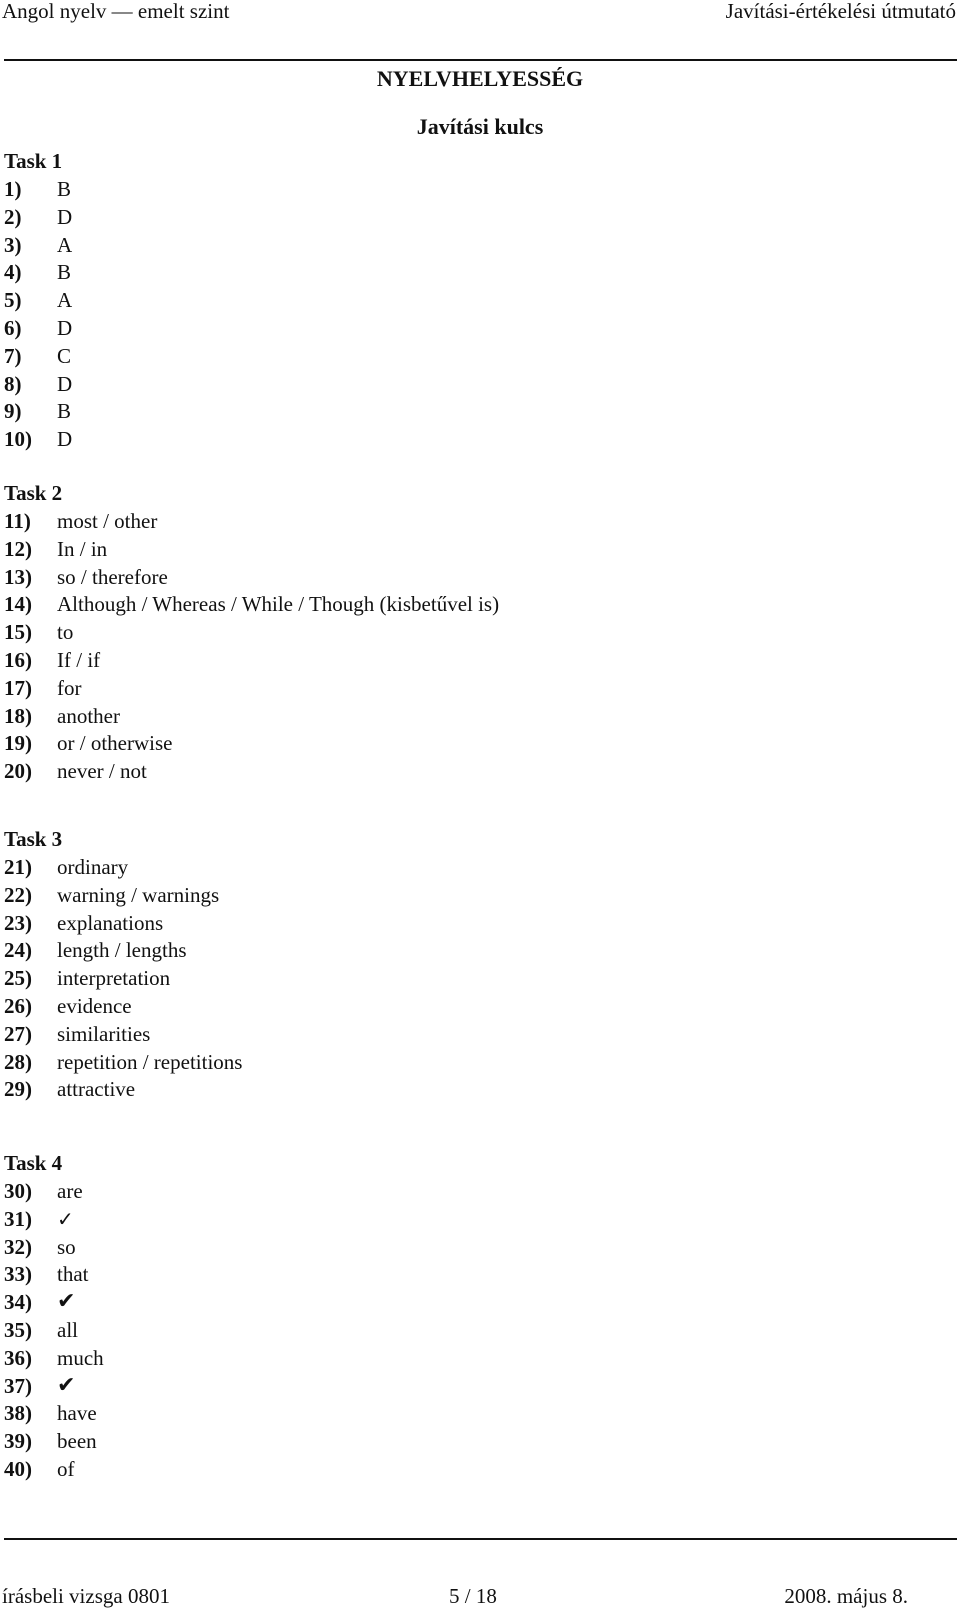  Describe the element at coordinates (94, 1005) in the screenshot. I see `item-answer: evidence` at that location.